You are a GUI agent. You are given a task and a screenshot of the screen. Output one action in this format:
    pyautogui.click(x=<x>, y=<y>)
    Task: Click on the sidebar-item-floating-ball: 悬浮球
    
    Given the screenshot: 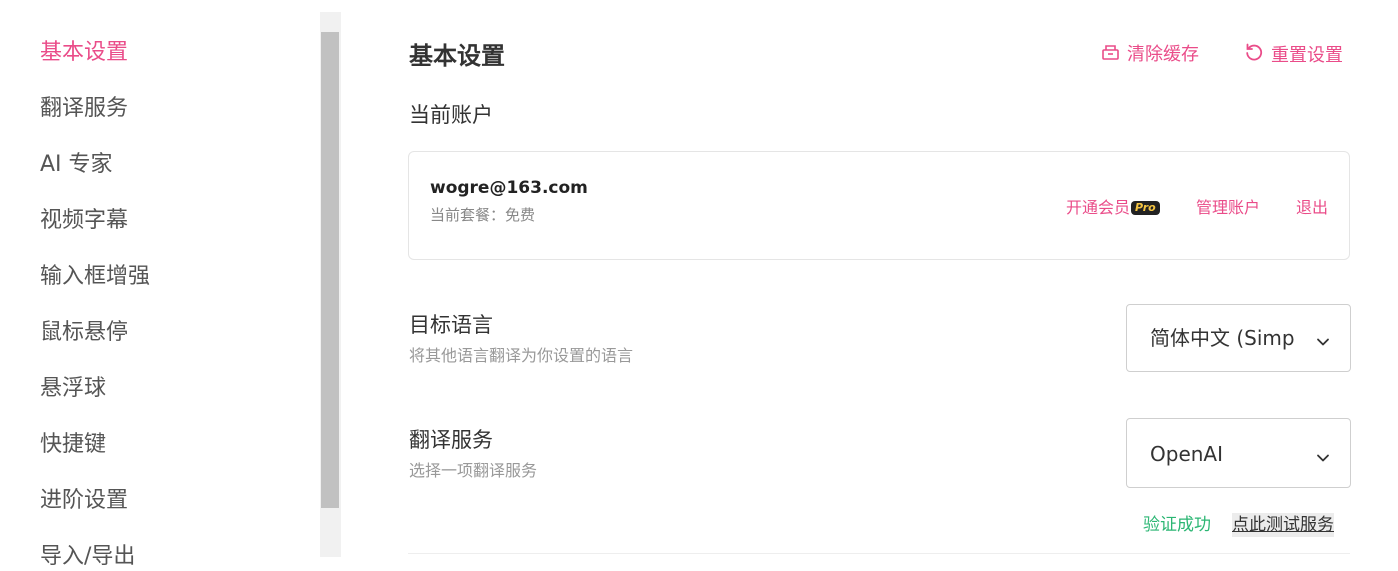 What is the action you would take?
    pyautogui.click(x=73, y=389)
    